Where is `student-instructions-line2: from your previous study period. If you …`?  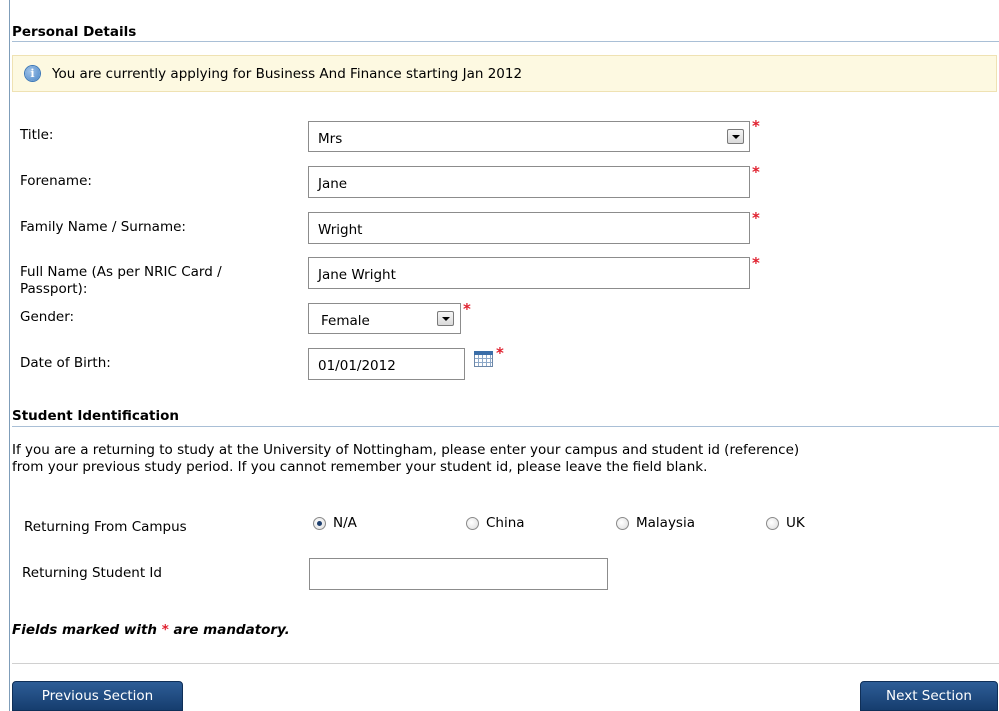 student-instructions-line2: from your previous study period. If you … is located at coordinates (360, 467).